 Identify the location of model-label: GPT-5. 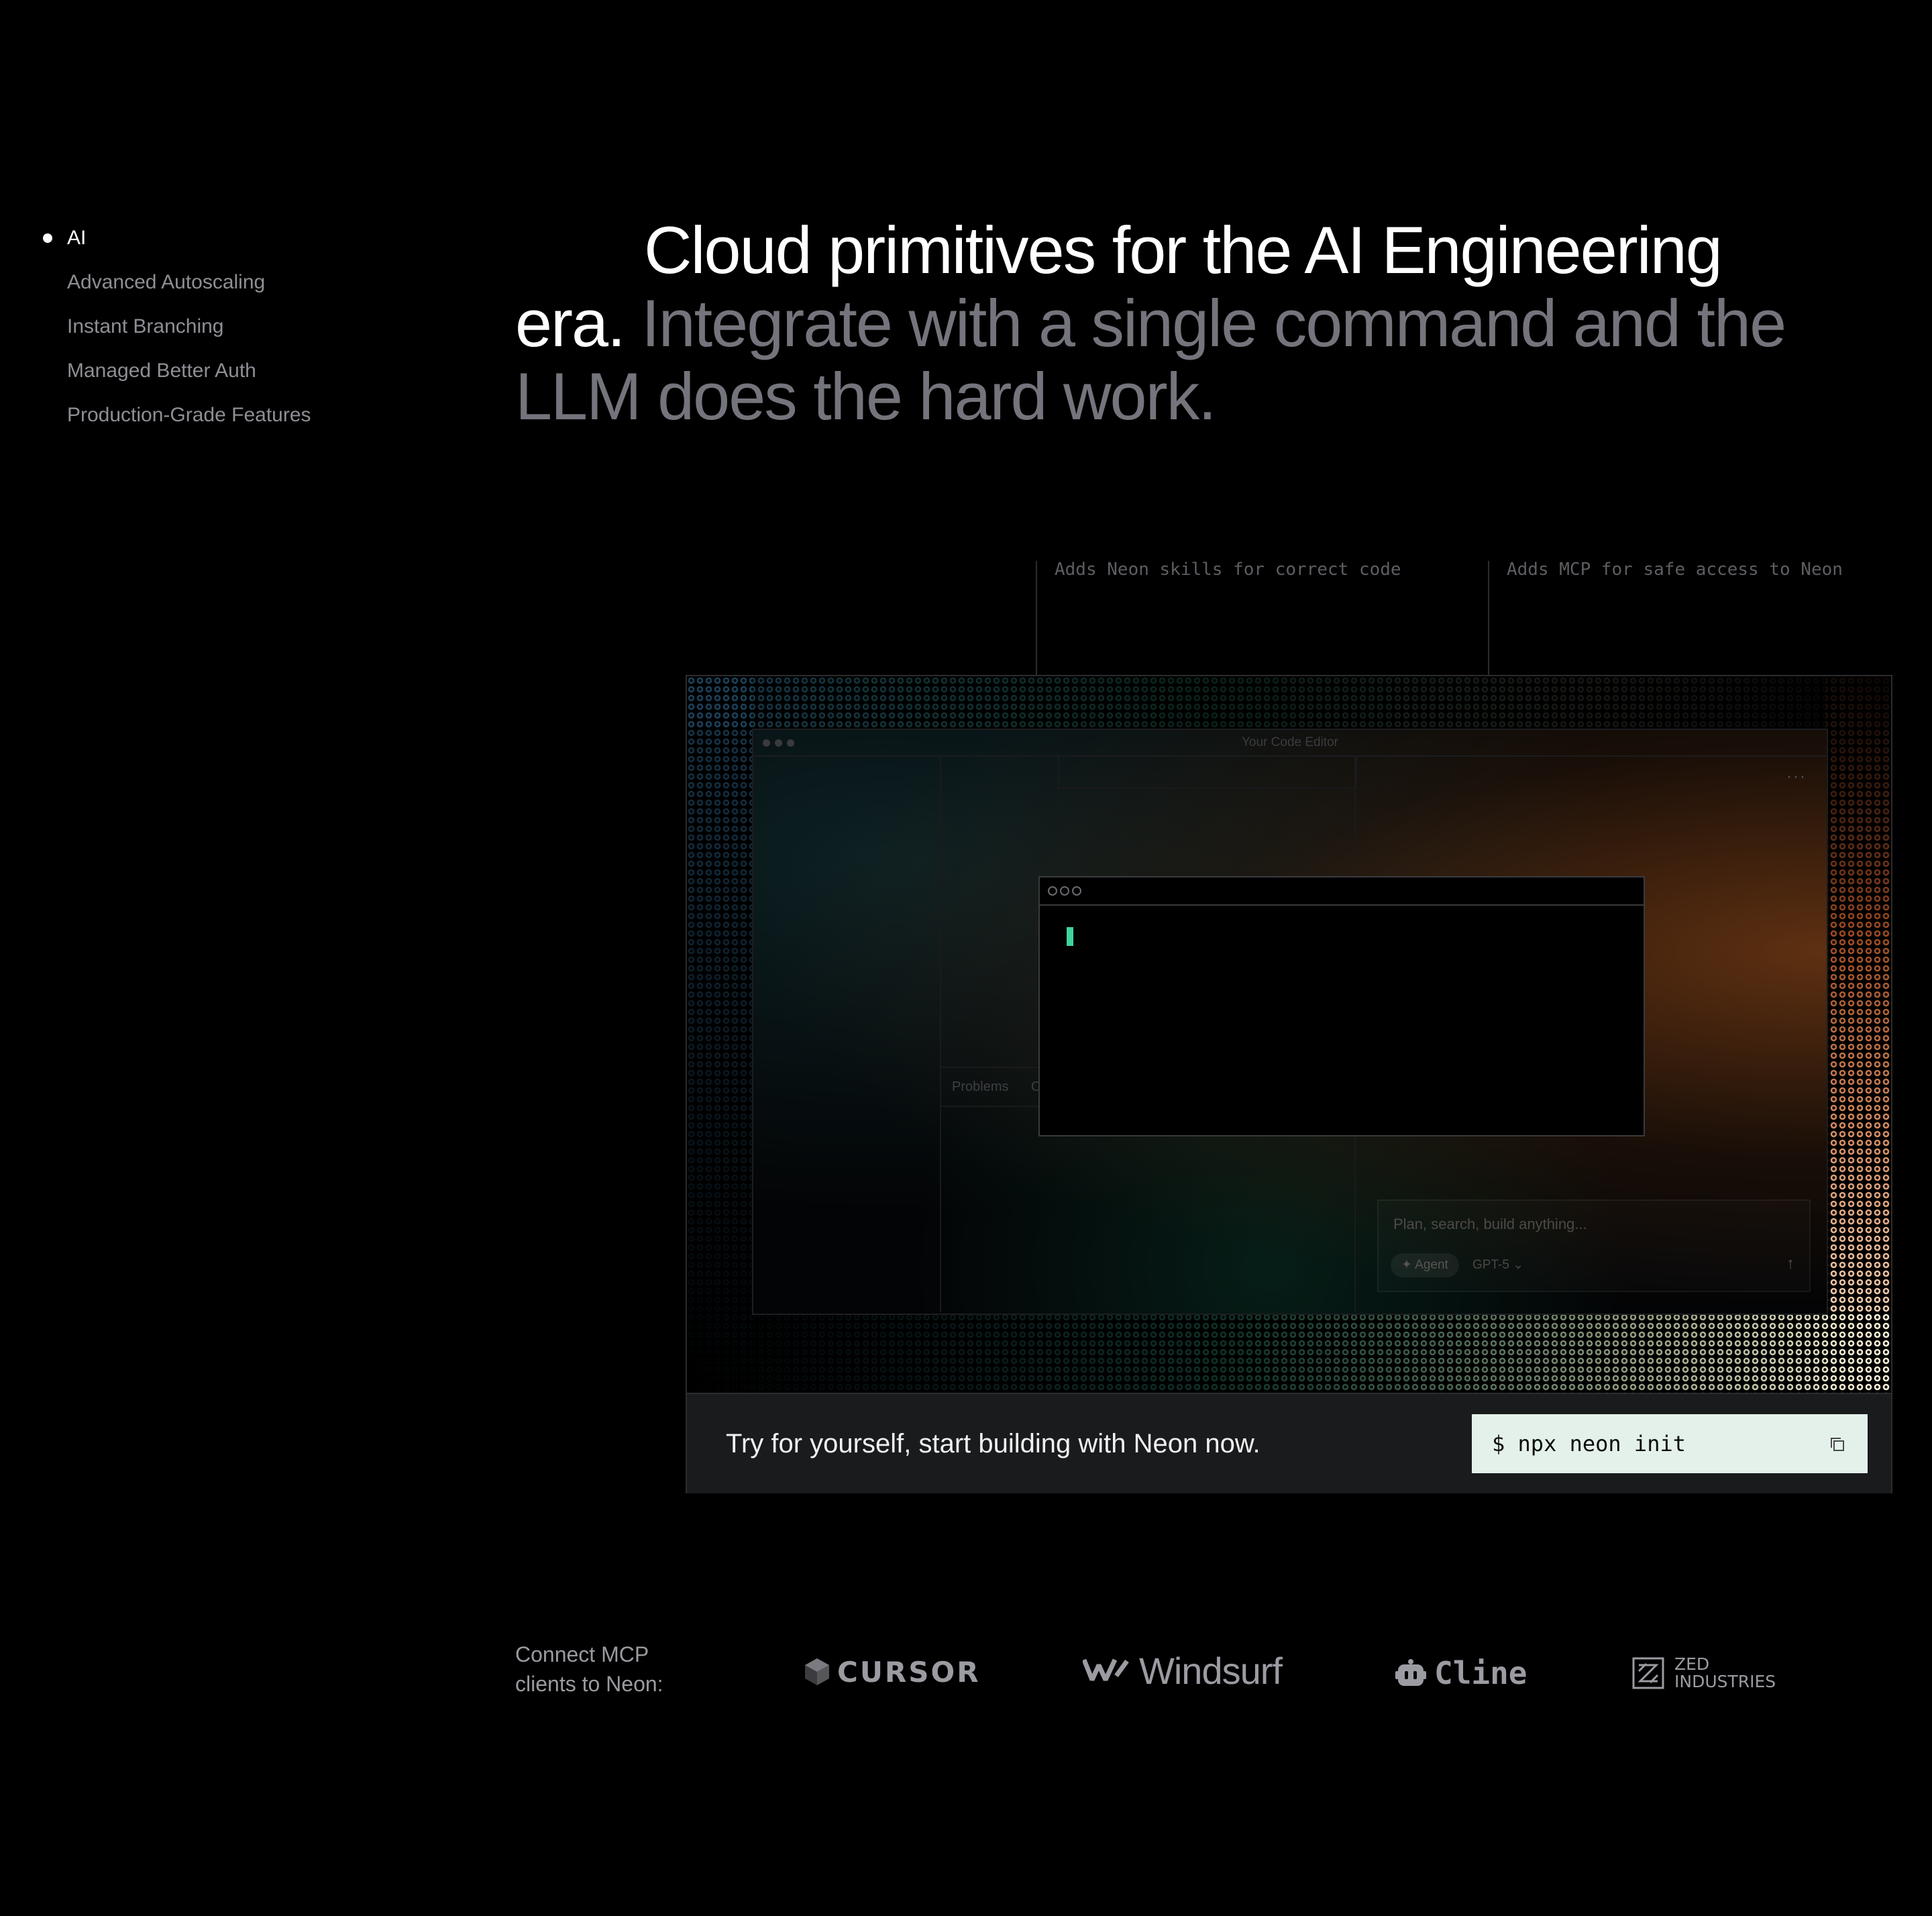
(1490, 1265).